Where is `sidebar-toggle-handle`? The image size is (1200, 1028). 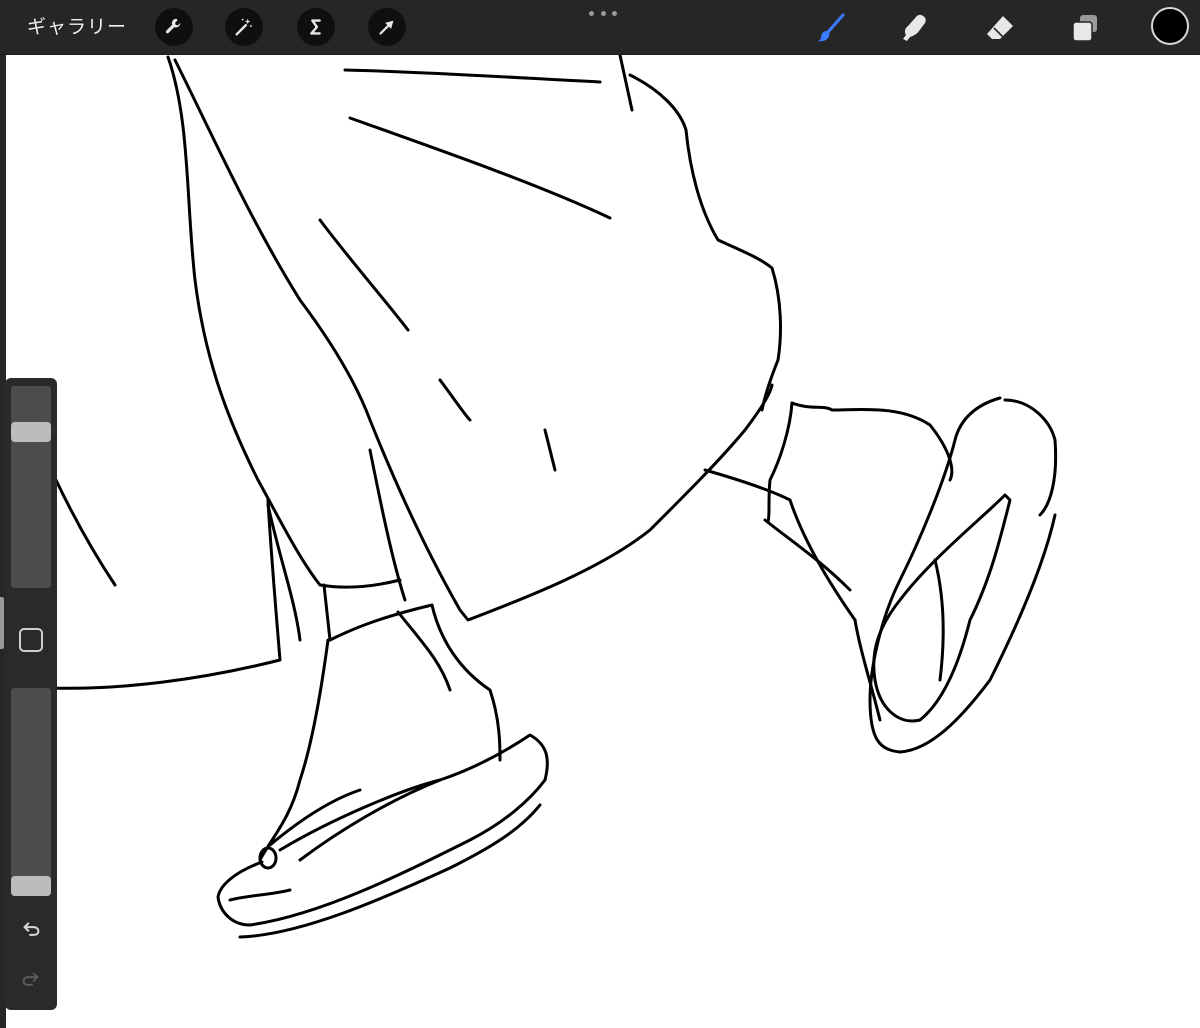 sidebar-toggle-handle is located at coordinates (2, 623).